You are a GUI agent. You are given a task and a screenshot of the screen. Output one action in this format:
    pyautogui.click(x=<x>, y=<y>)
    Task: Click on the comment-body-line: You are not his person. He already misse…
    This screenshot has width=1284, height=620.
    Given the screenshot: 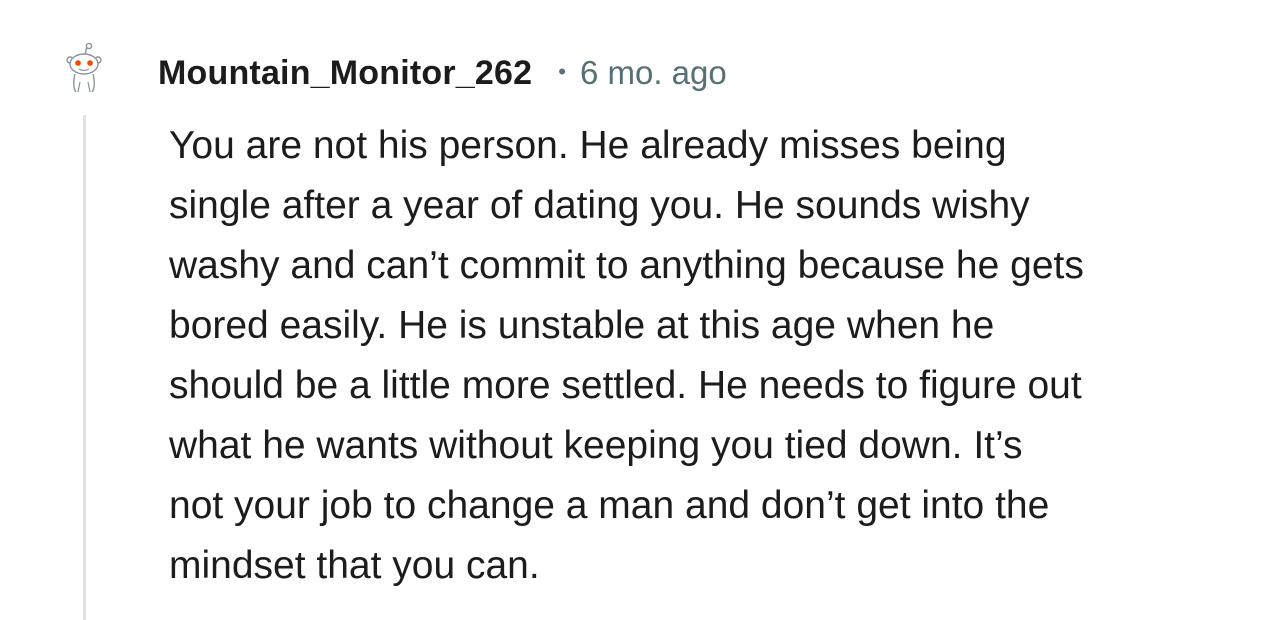 What is the action you would take?
    pyautogui.click(x=588, y=145)
    